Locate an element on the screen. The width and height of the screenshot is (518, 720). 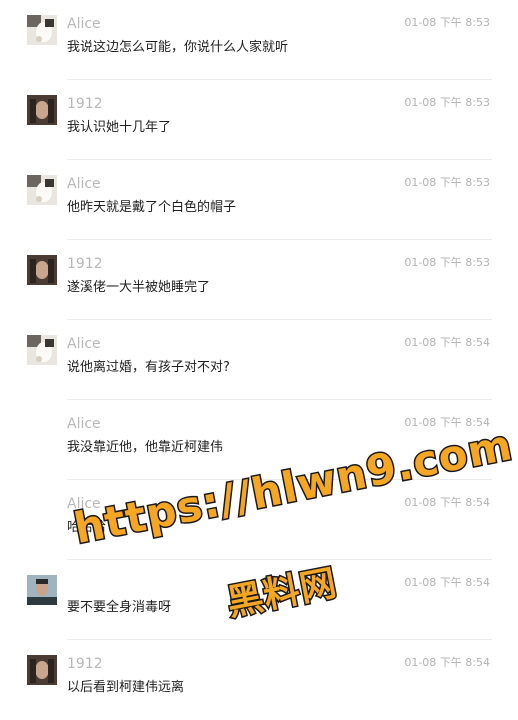
list-item: Alice 01-08 下午 8:54 我没靠近他，他靠近柯建伟 is located at coordinates (259, 440).